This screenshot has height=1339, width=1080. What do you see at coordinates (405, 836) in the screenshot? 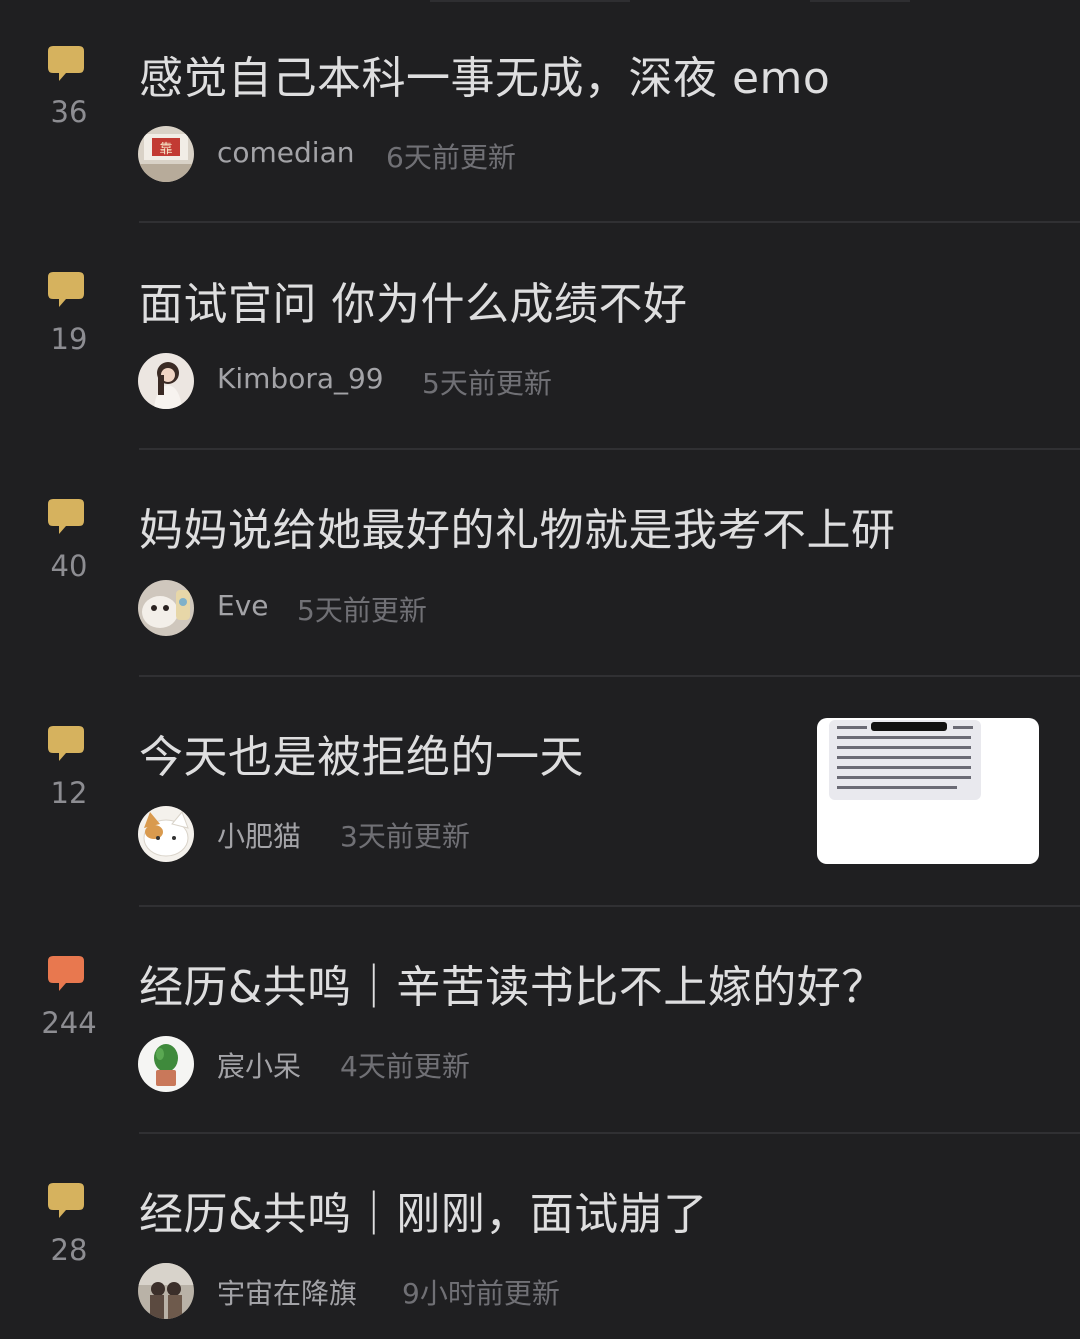
I see `updated-time: 3天前更新` at bounding box center [405, 836].